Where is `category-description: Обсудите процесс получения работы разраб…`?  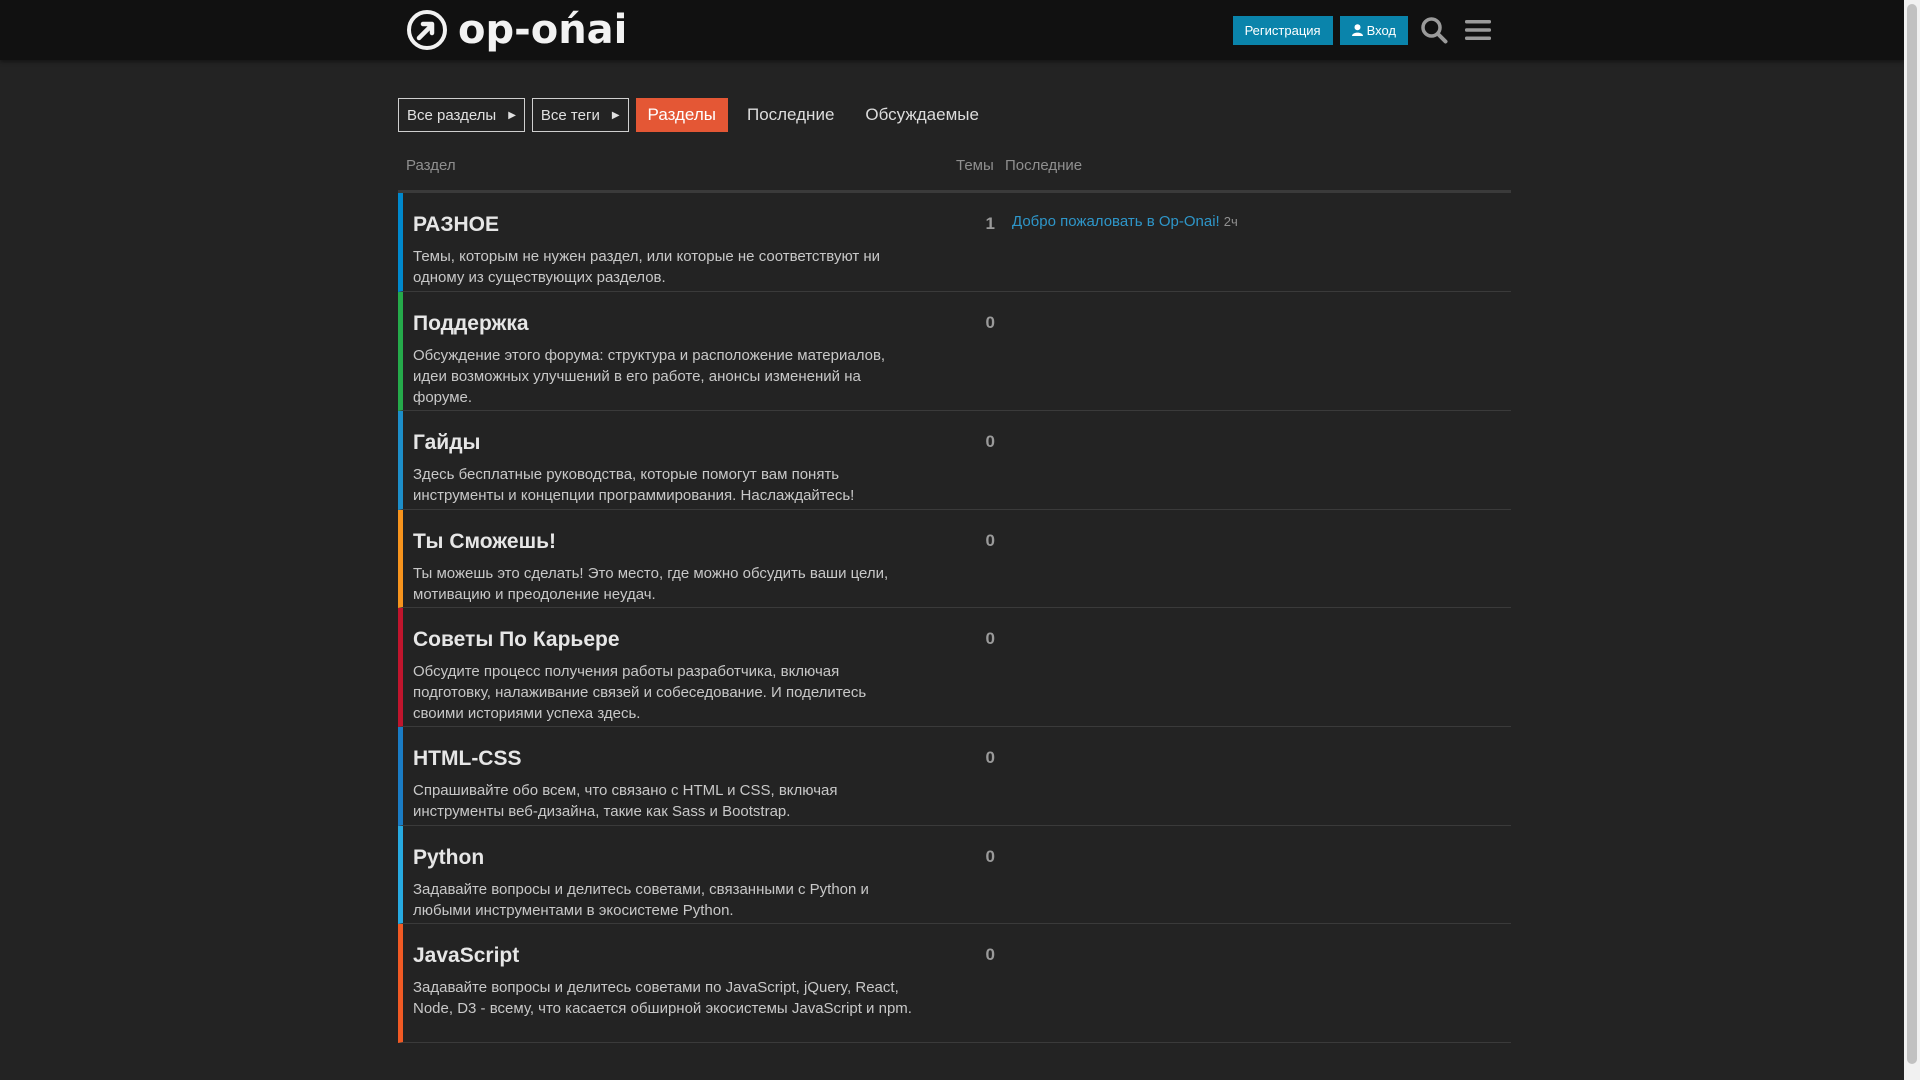
category-description: Обсудите процесс получения работы разраб… is located at coordinates (640, 692).